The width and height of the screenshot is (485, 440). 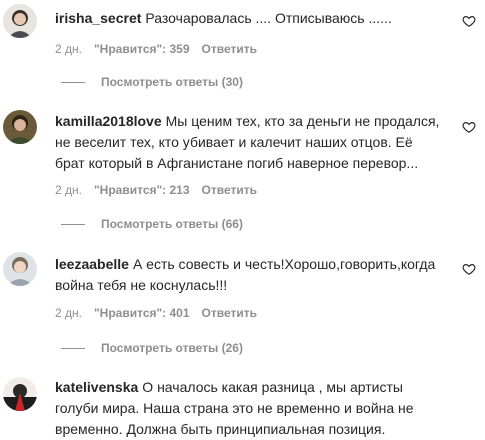 I want to click on view-replies-button: Посмотреть ответы (30), so click(x=149, y=82).